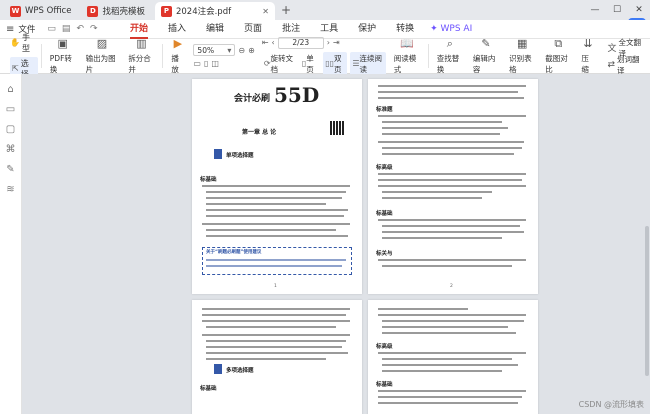 This screenshot has width=650, height=414. What do you see at coordinates (139, 29) in the screenshot?
I see `menu-start: 开始` at bounding box center [139, 29].